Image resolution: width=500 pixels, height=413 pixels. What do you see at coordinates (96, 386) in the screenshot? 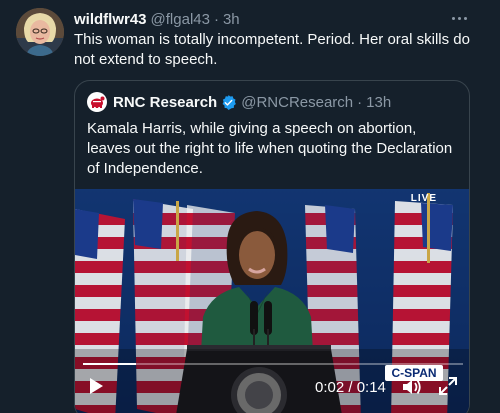
I see `play-icon` at bounding box center [96, 386].